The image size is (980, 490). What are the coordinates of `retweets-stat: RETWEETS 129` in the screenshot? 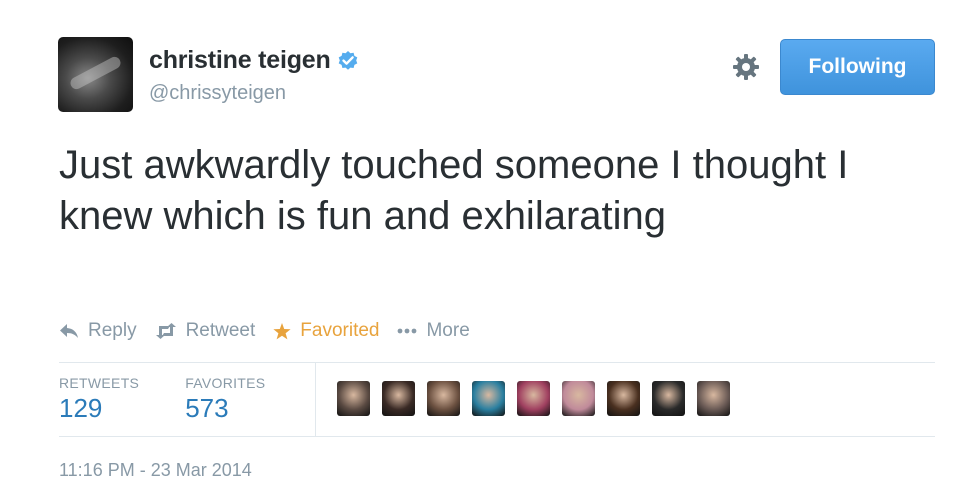 It's located at (99, 399).